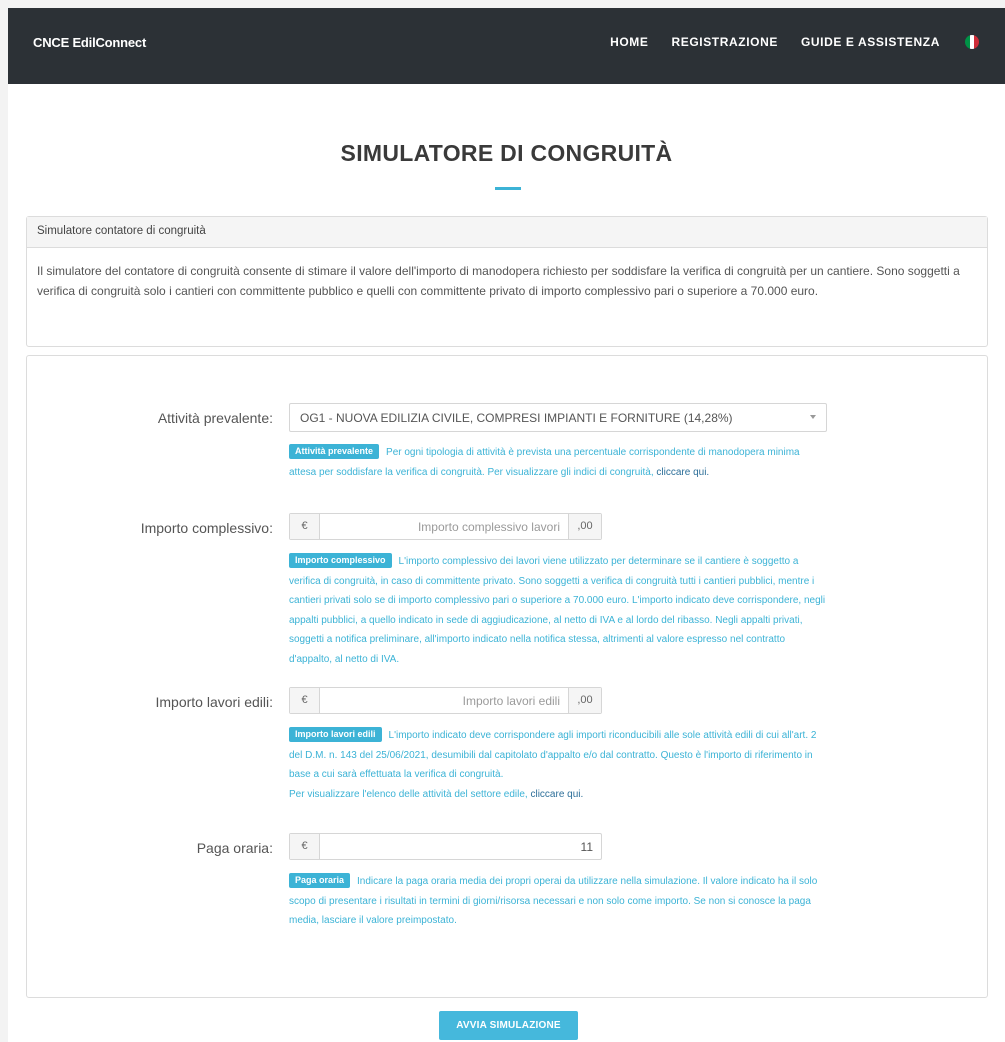 The height and width of the screenshot is (1042, 1005). What do you see at coordinates (724, 42) in the screenshot?
I see `nav-link-registrazione: REGISTRAZIONE` at bounding box center [724, 42].